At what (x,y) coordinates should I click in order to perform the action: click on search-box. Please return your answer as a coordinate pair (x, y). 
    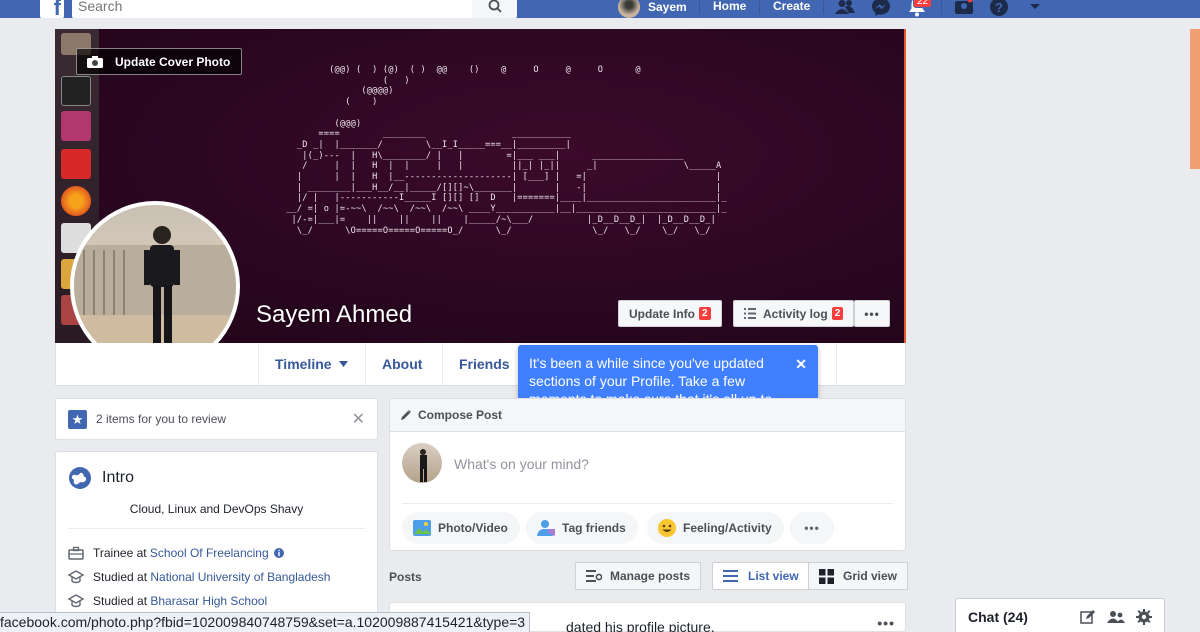
    Looking at the image, I should click on (272, 9).